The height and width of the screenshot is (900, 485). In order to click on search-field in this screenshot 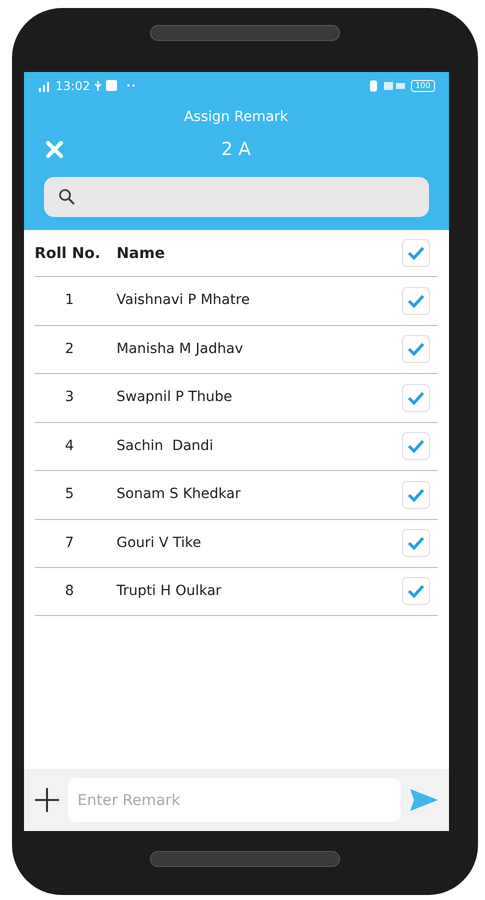, I will do `click(236, 197)`.